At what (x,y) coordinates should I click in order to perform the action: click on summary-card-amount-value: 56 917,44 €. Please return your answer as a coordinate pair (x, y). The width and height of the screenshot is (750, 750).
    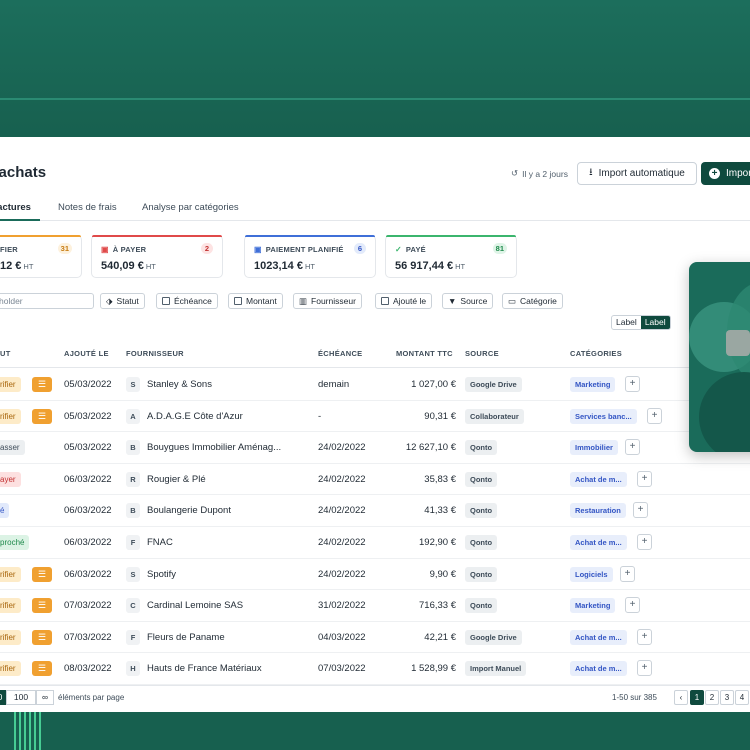
    Looking at the image, I should click on (424, 266).